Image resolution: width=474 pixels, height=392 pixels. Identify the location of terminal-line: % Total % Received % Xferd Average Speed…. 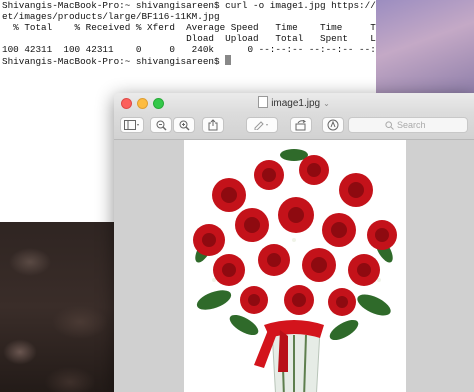
(194, 27).